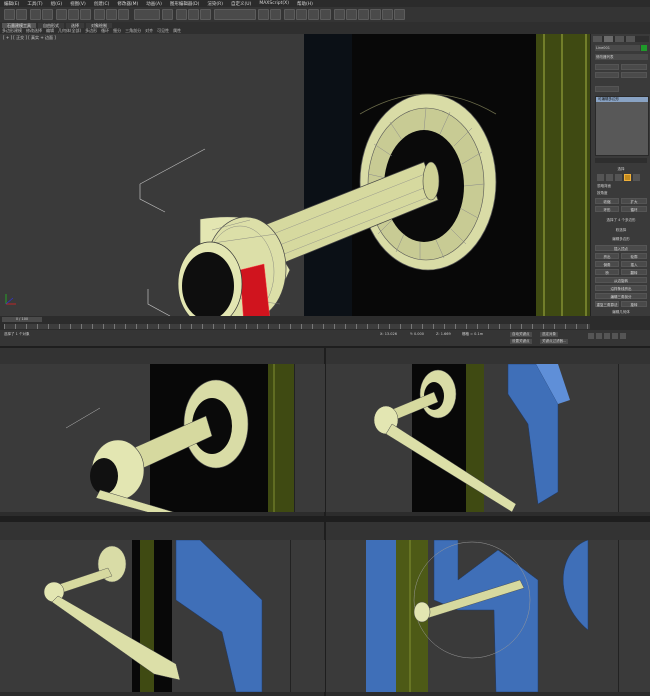 This screenshot has height=696, width=650. What do you see at coordinates (630, 39) in the screenshot?
I see `motion-tab-icon` at bounding box center [630, 39].